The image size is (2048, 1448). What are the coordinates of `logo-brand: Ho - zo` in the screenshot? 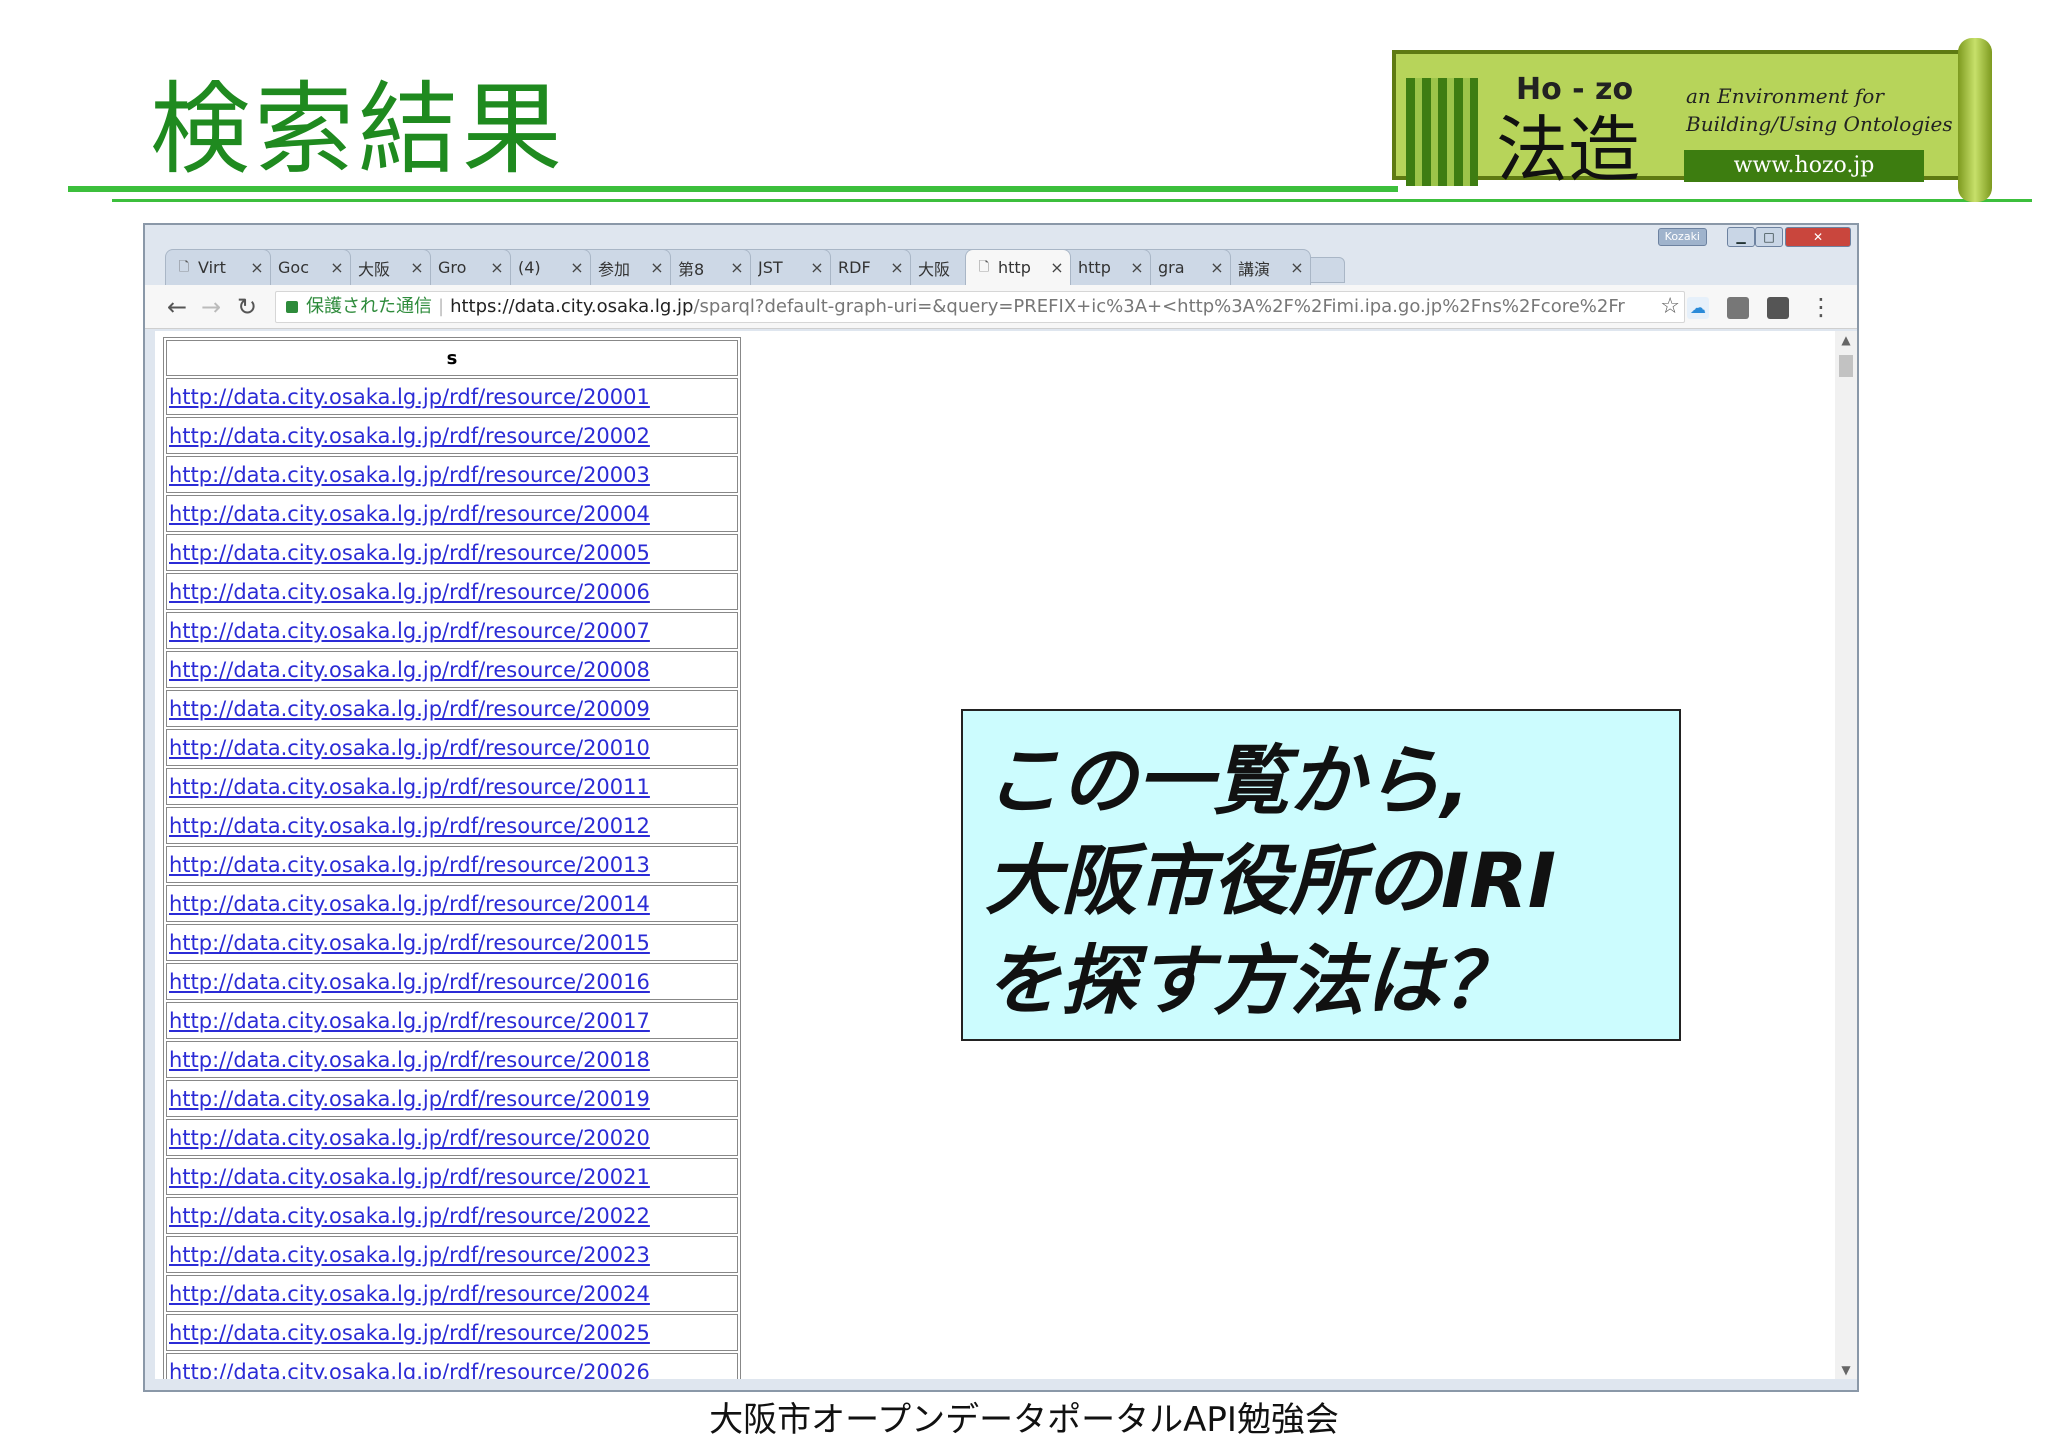 It's located at (1575, 89).